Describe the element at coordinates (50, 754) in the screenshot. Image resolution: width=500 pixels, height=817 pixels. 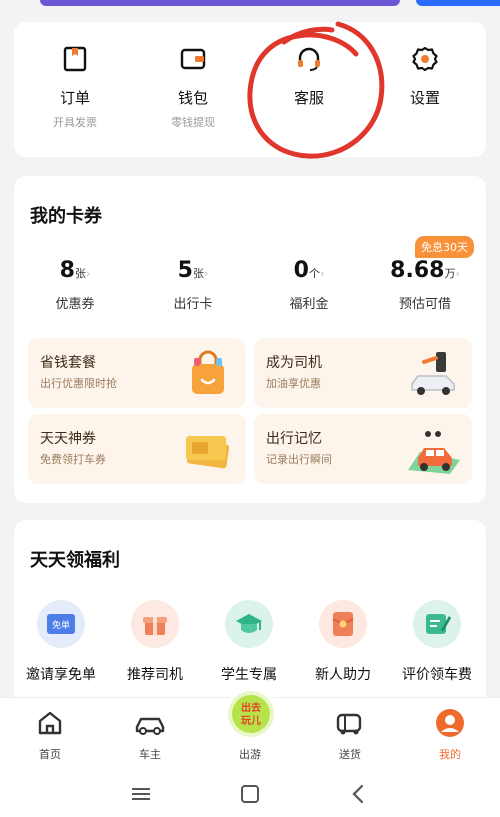
I see `tab-label: 首页` at that location.